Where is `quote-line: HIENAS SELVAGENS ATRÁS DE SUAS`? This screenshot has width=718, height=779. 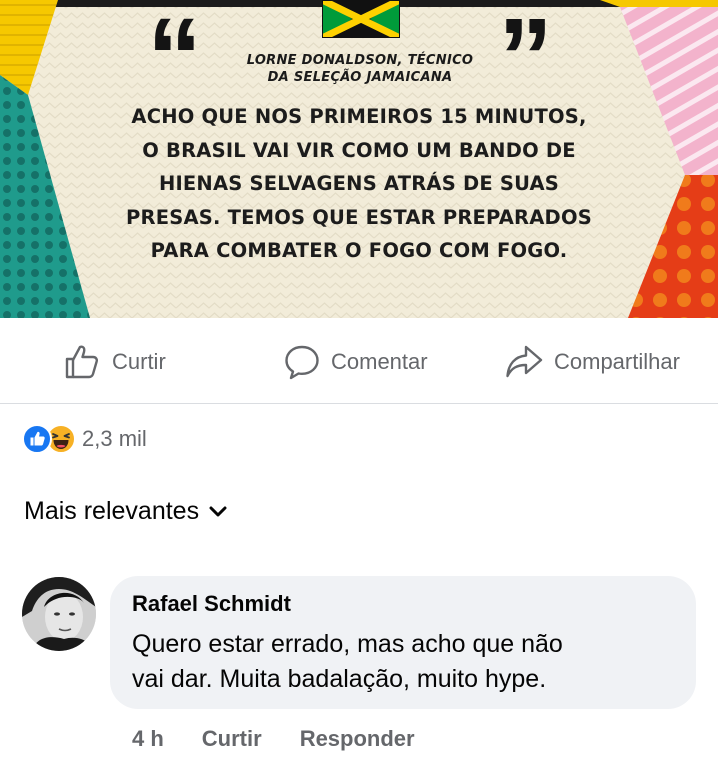
quote-line: HIENAS SELVAGENS ATRÁS DE SUAS is located at coordinates (359, 183).